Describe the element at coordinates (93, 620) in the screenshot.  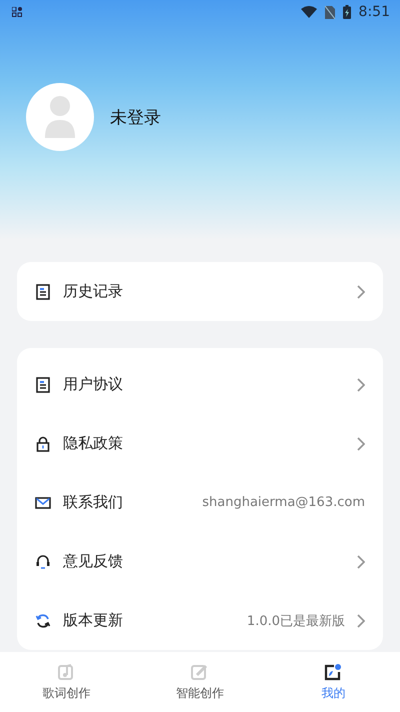
I see `menu-label: 版本更新` at that location.